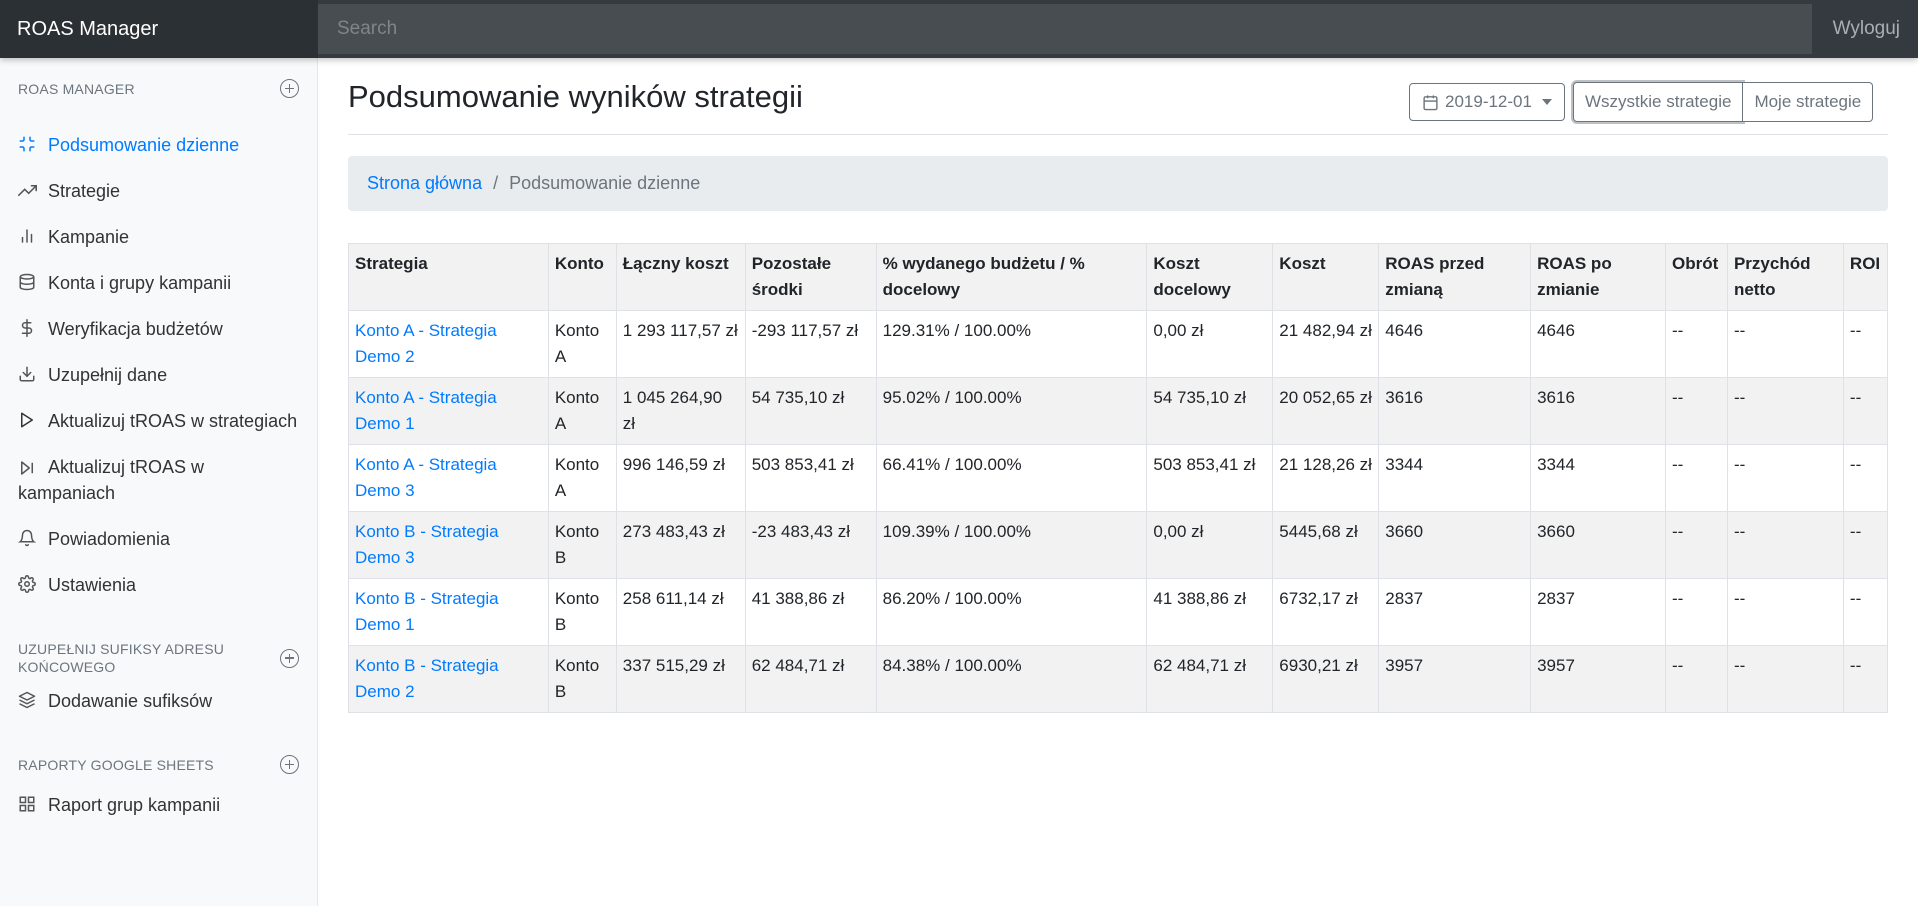  What do you see at coordinates (1598, 344) in the screenshot?
I see `table-cell: 4646` at bounding box center [1598, 344].